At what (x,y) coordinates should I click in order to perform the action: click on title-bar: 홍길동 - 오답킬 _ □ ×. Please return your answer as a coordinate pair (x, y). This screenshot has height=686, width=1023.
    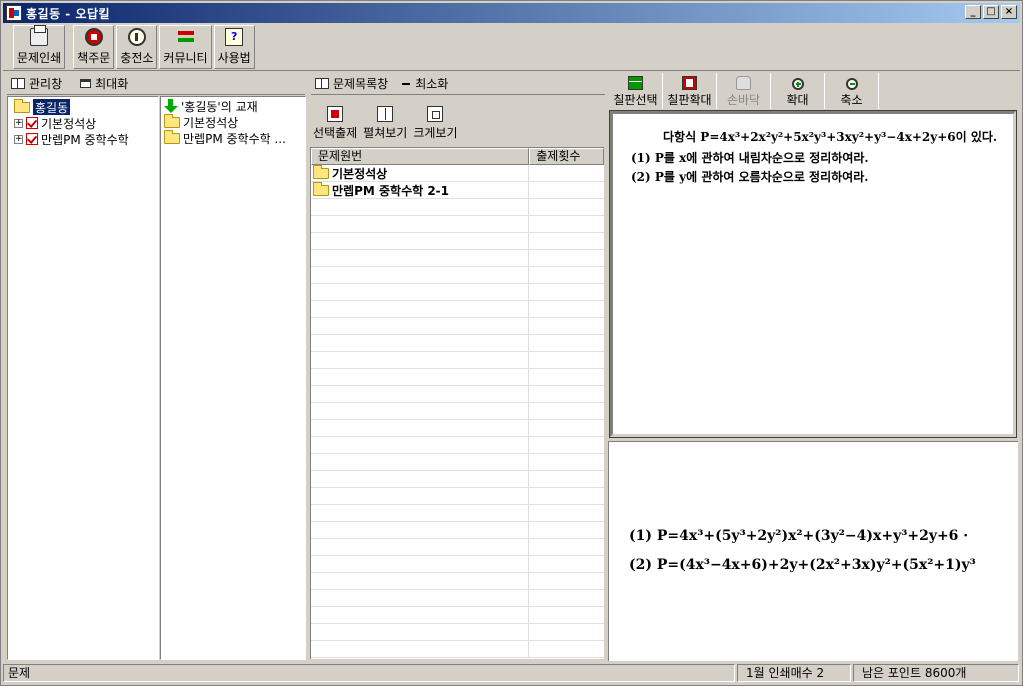
    Looking at the image, I should click on (511, 13).